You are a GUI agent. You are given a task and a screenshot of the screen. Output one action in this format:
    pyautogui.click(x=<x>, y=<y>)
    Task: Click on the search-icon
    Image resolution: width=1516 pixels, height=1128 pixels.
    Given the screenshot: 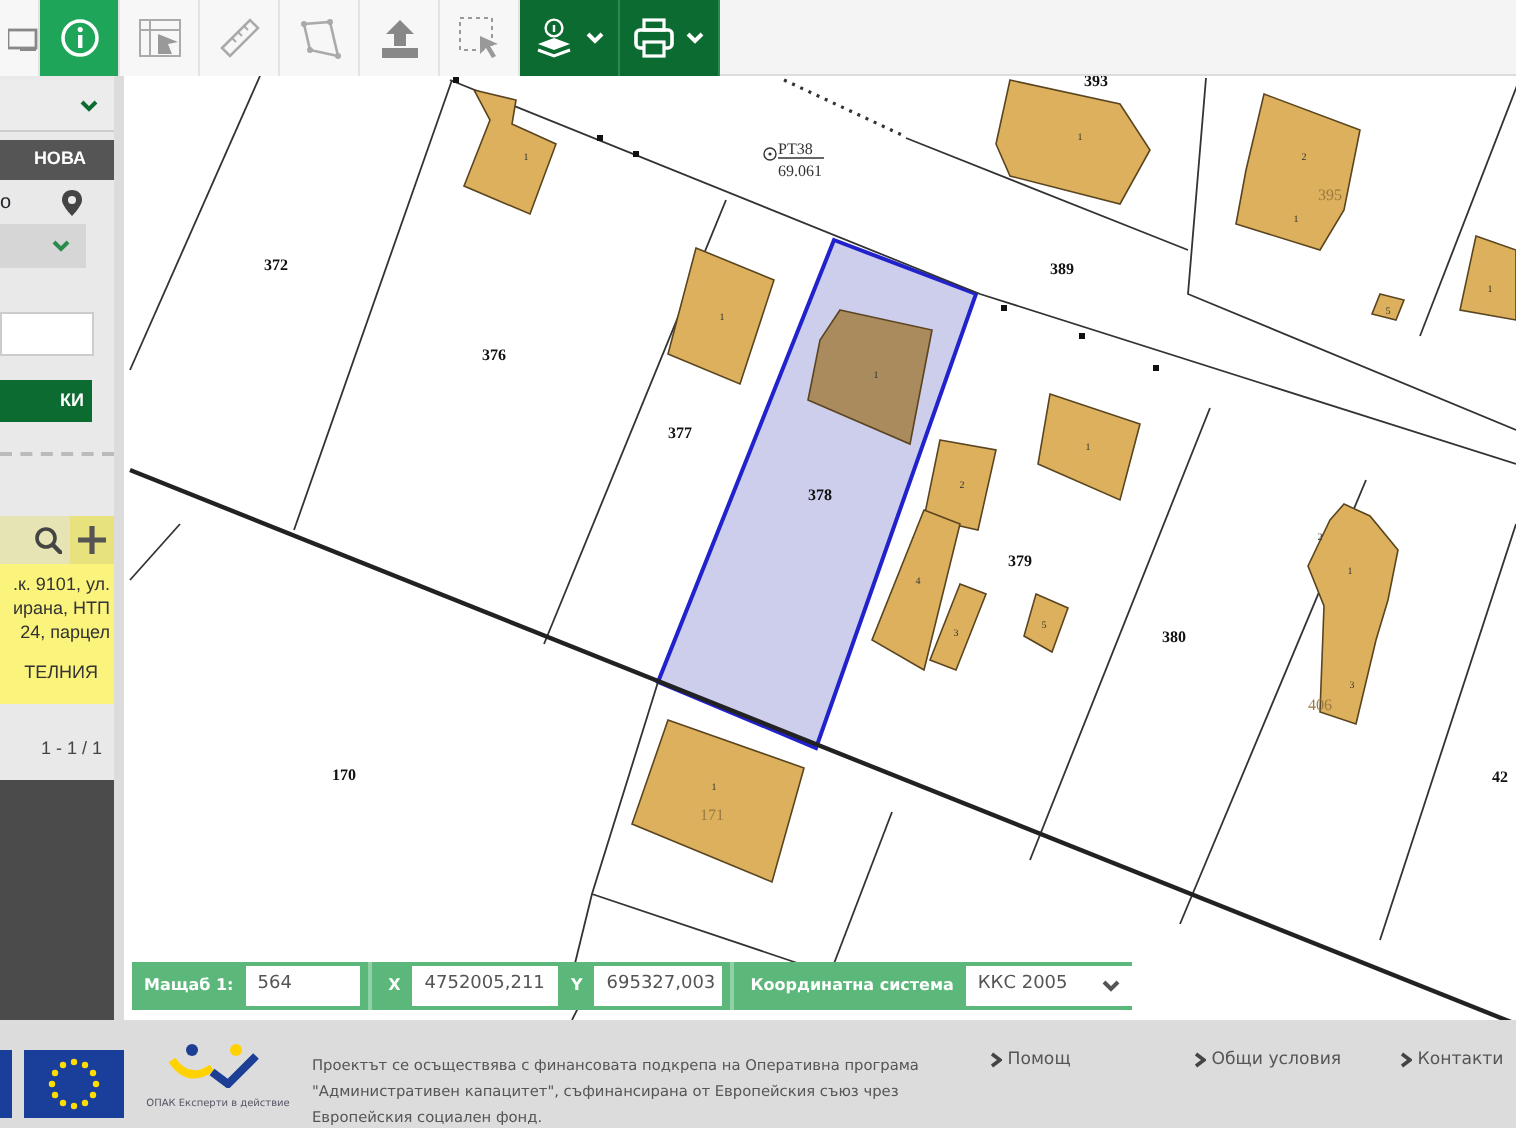 What is the action you would take?
    pyautogui.click(x=48, y=540)
    